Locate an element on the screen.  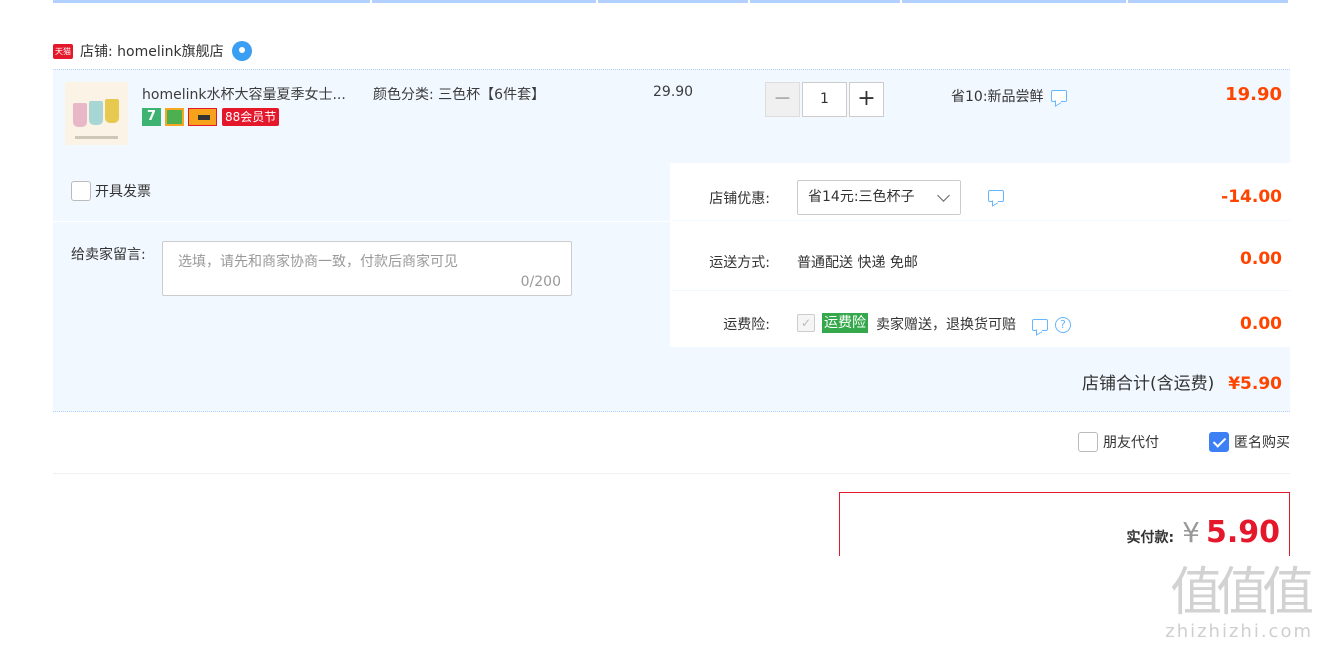
currency-symbol: ¥ is located at coordinates (1191, 532).